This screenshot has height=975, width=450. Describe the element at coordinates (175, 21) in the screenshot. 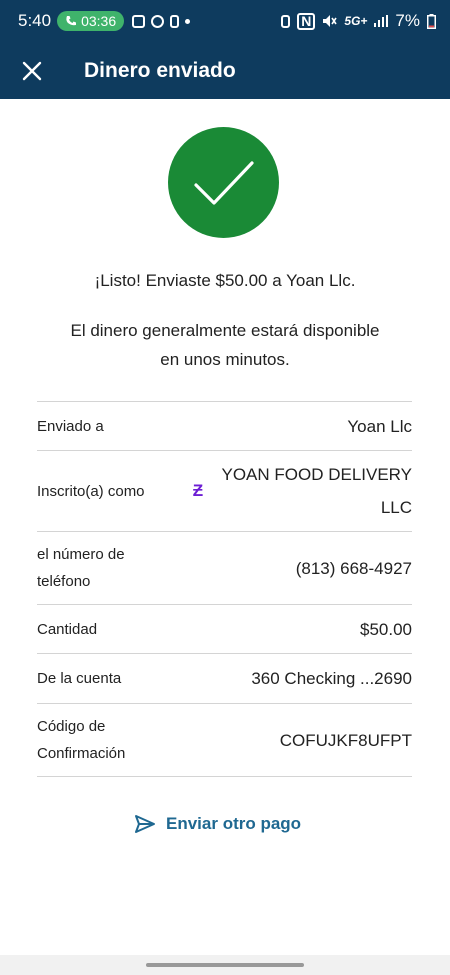

I see `alert-icon` at that location.